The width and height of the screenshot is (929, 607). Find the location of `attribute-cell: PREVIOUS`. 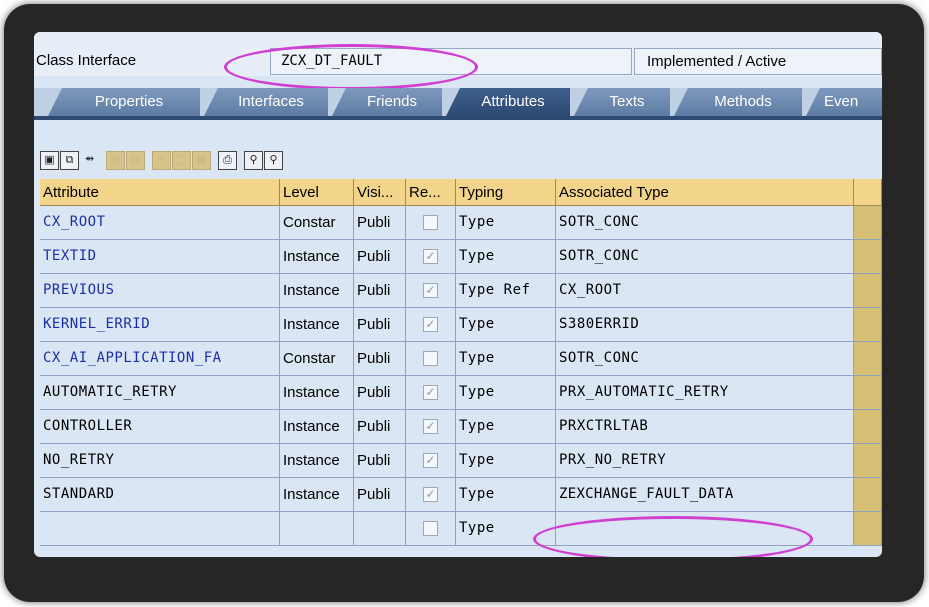

attribute-cell: PREVIOUS is located at coordinates (160, 291).